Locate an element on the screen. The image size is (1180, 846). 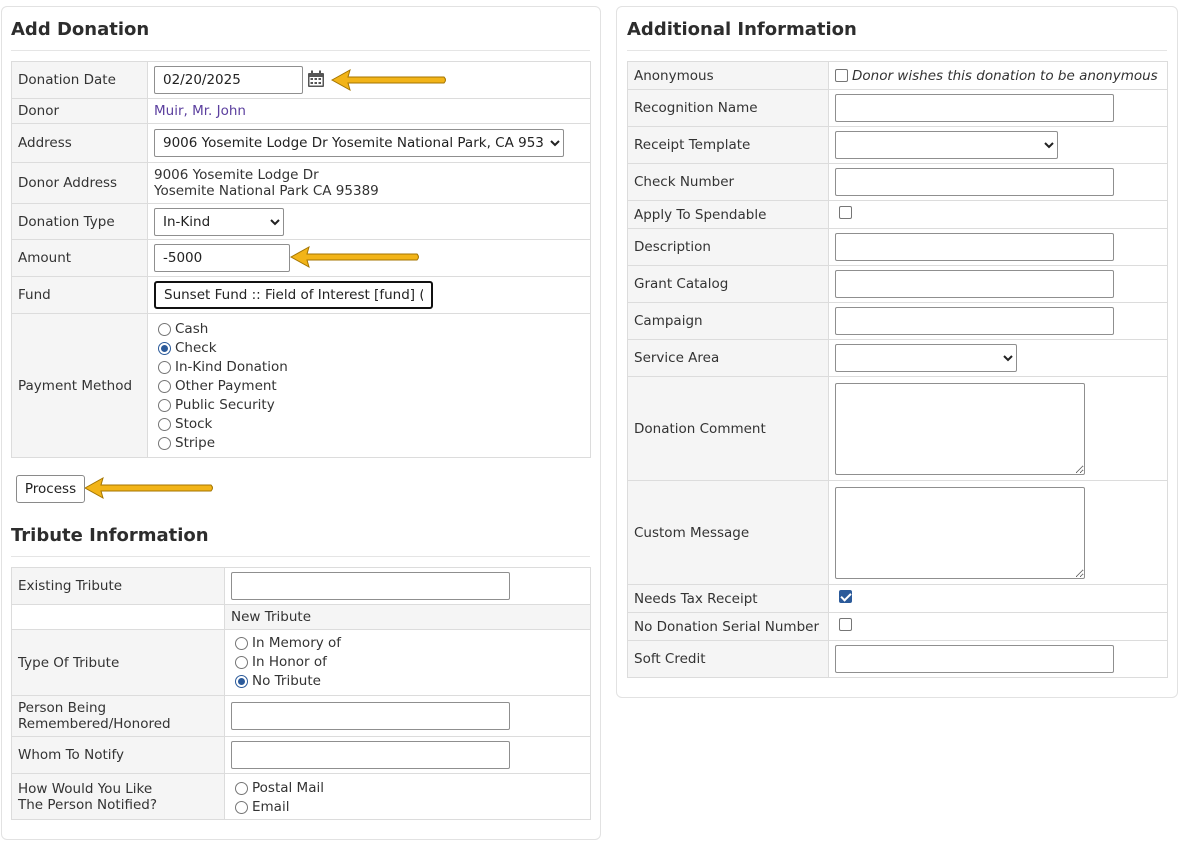
donor-address-label: Donor Address is located at coordinates (79, 183).